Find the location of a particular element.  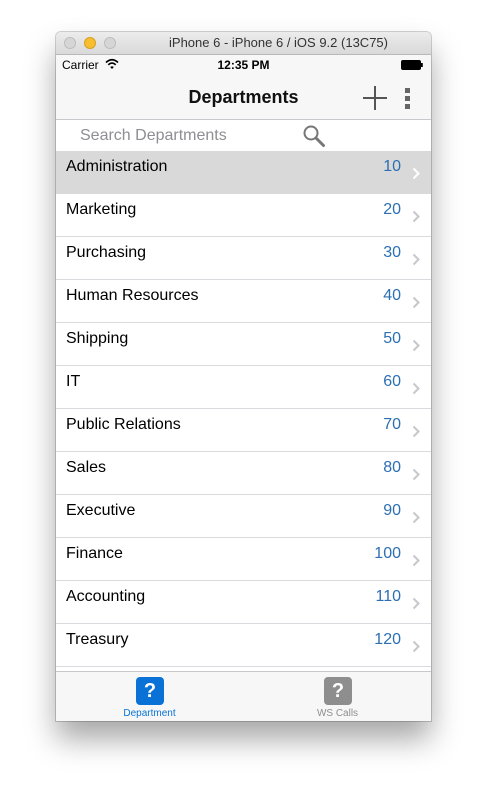

status-time: 12:35 PM is located at coordinates (243, 65).